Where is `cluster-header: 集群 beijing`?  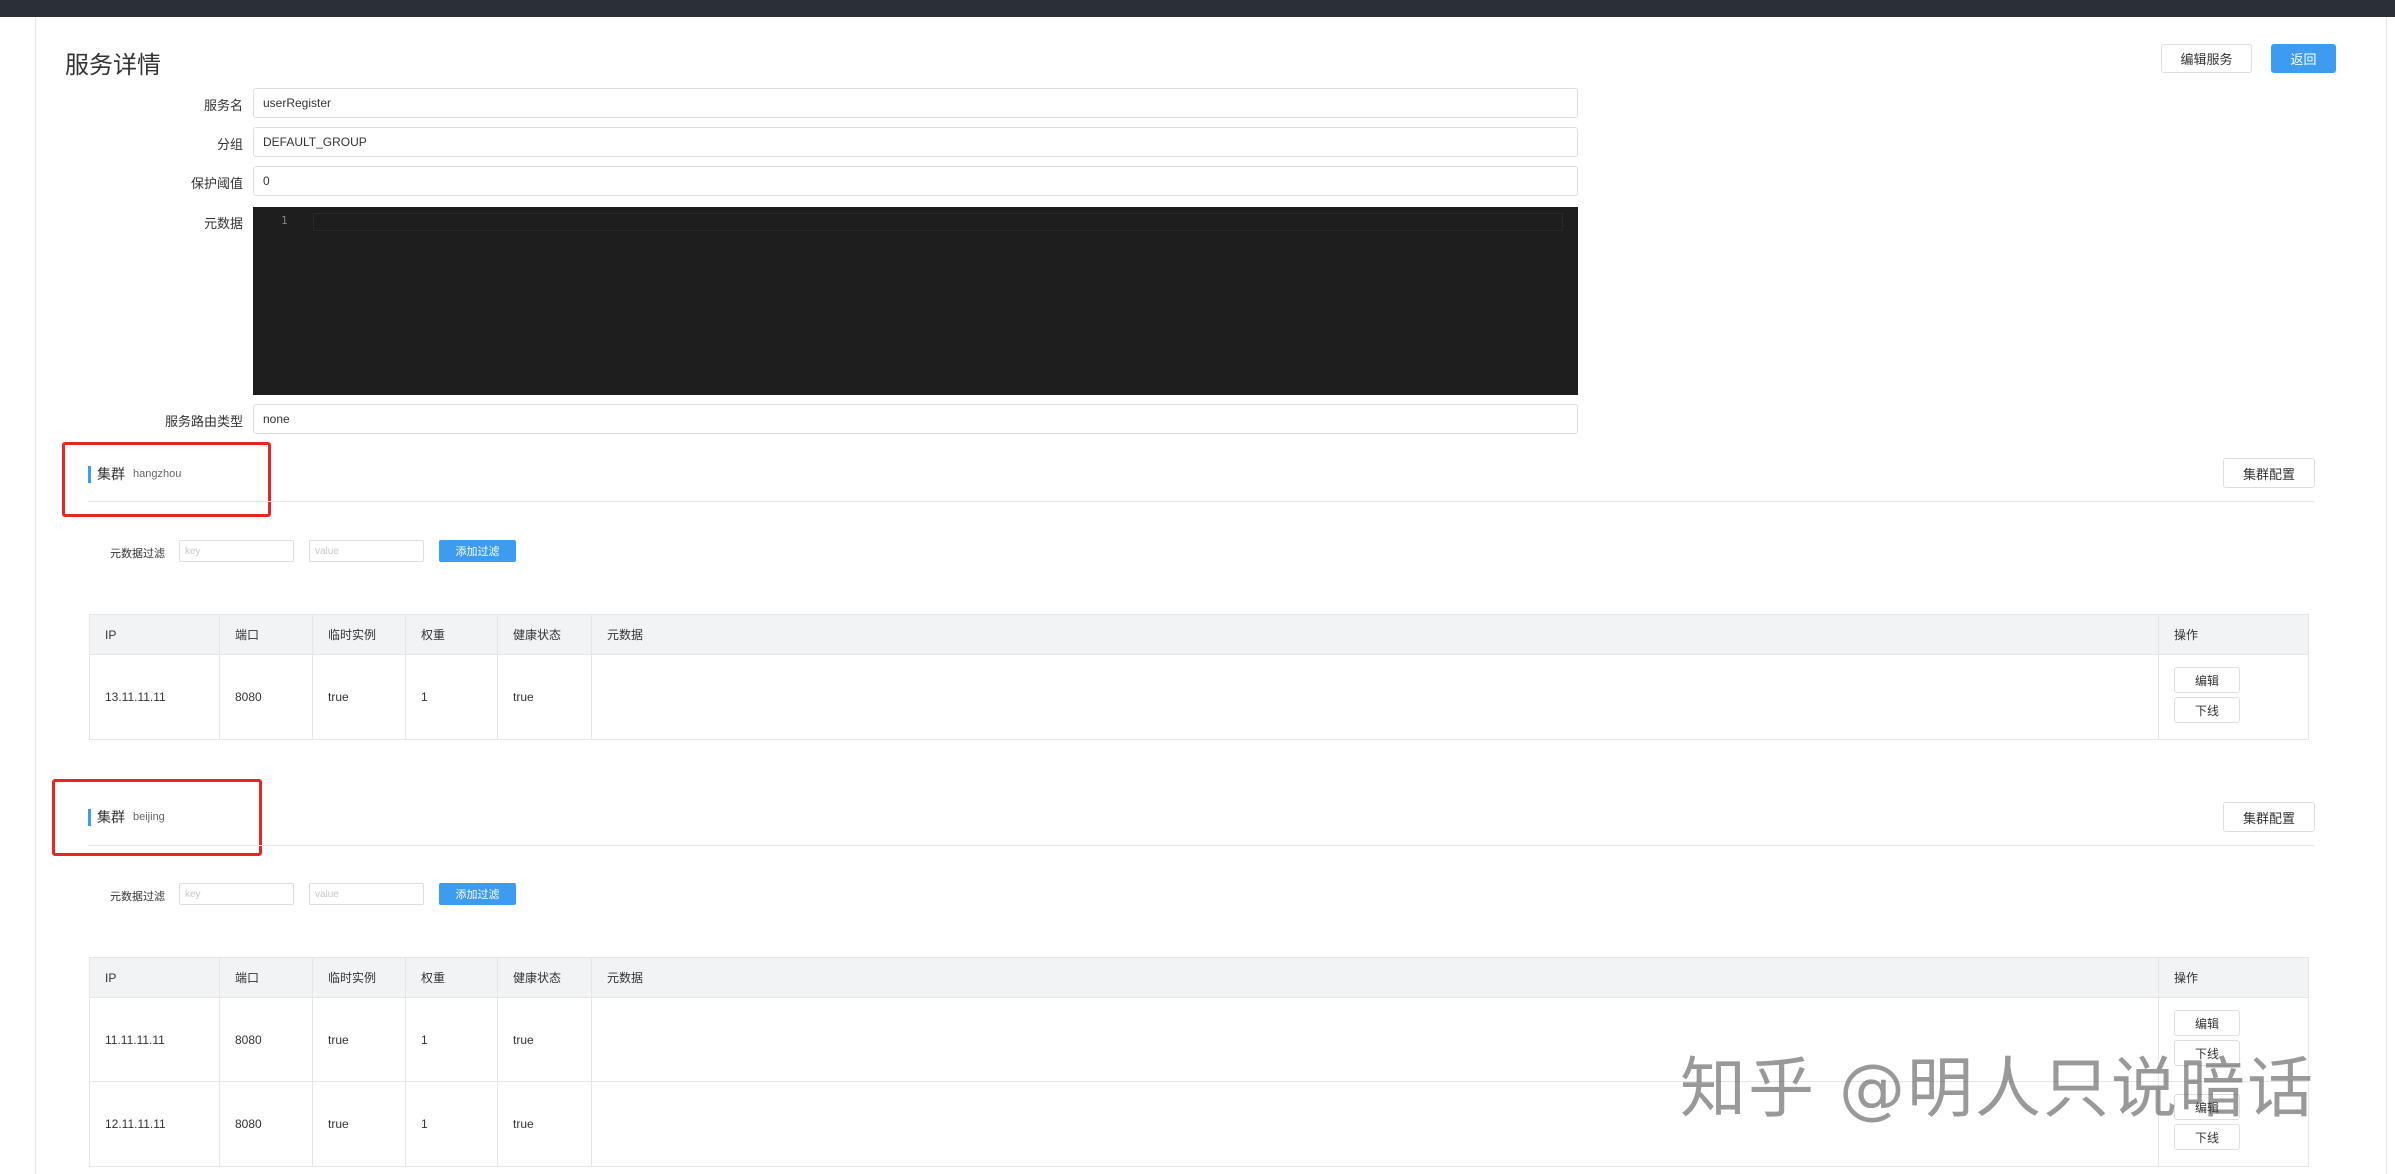 cluster-header: 集群 beijing is located at coordinates (126, 817).